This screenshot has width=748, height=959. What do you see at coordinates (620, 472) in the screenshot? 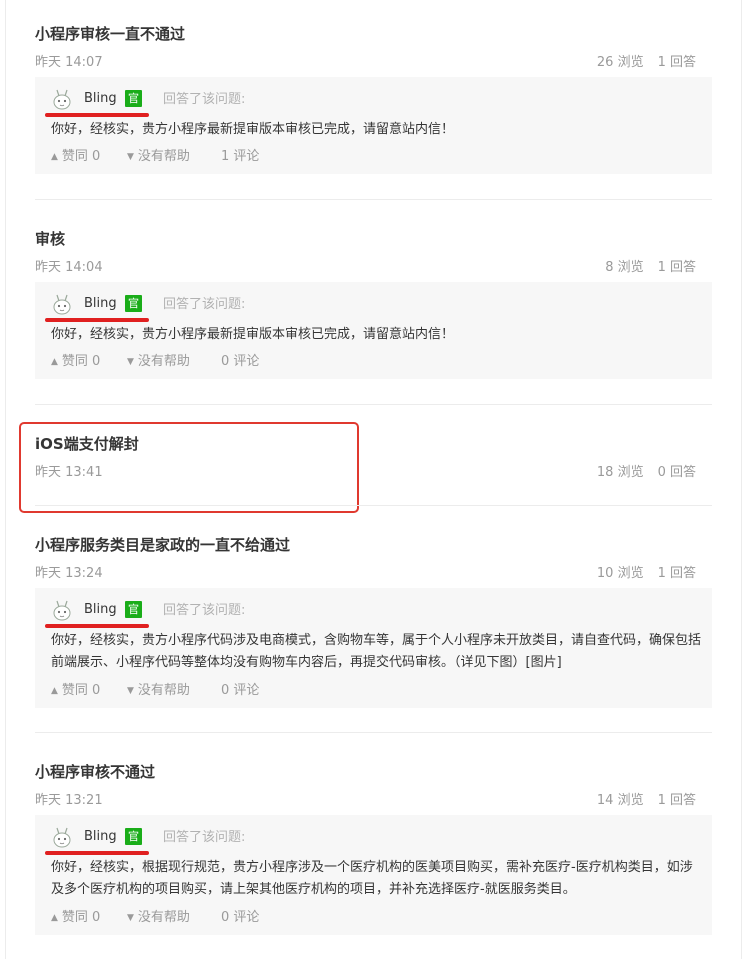
I see `view-count: 18 浏览` at bounding box center [620, 472].